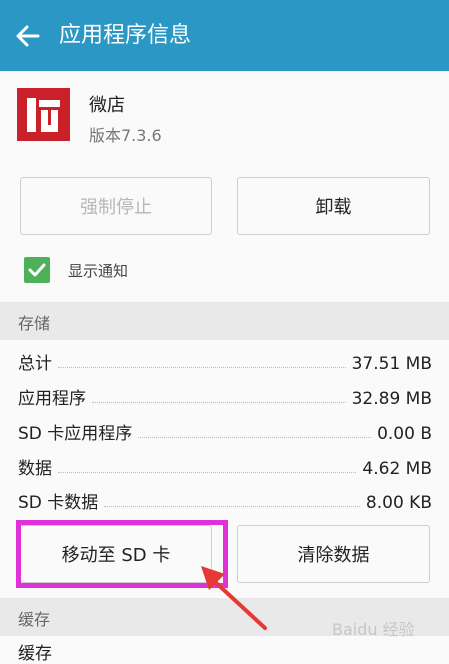  What do you see at coordinates (28, 36) in the screenshot?
I see `back-arrow-icon` at bounding box center [28, 36].